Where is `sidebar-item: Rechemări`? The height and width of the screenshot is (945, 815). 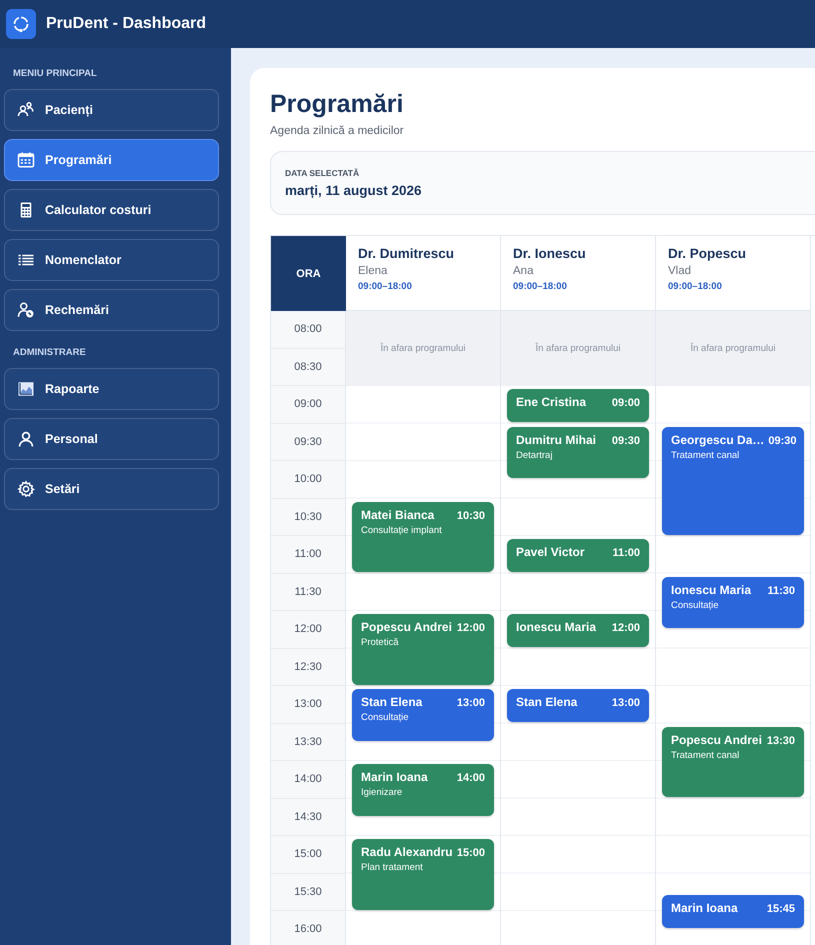
sidebar-item: Rechemări is located at coordinates (111, 310).